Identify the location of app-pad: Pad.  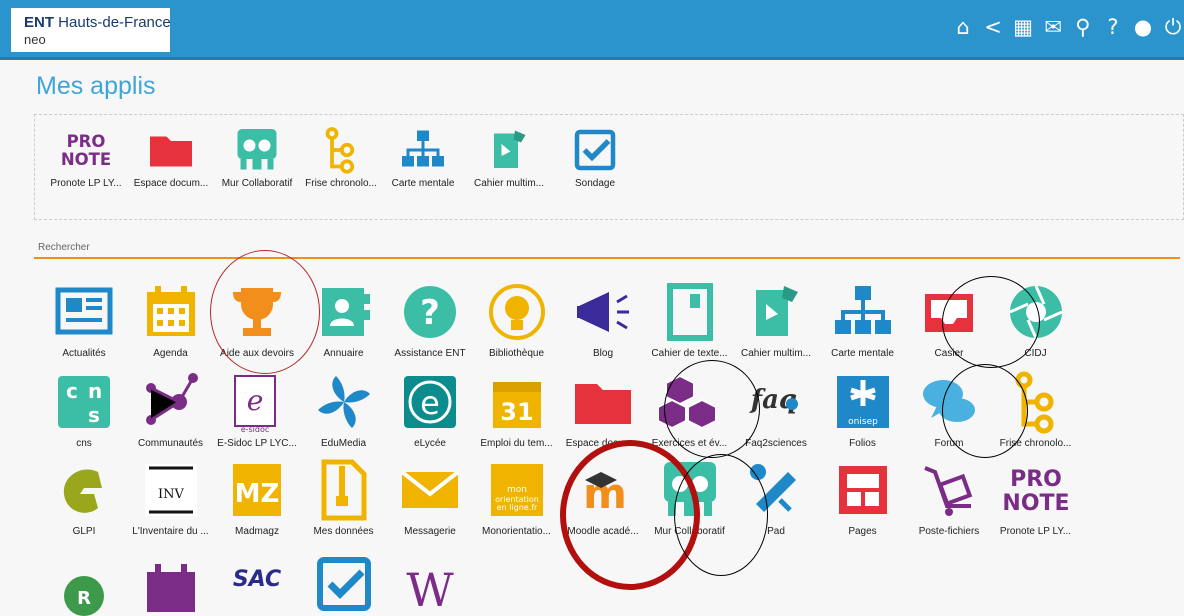
(776, 497).